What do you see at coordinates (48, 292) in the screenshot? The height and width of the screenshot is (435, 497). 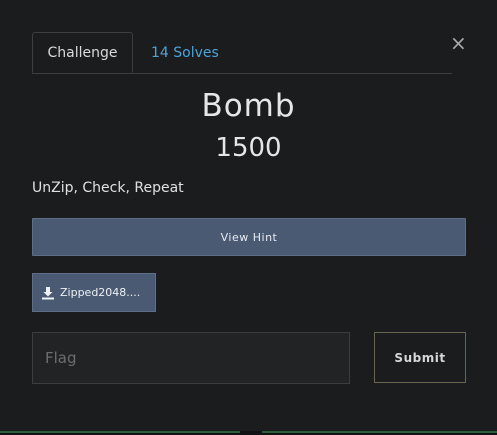 I see `download-icon` at bounding box center [48, 292].